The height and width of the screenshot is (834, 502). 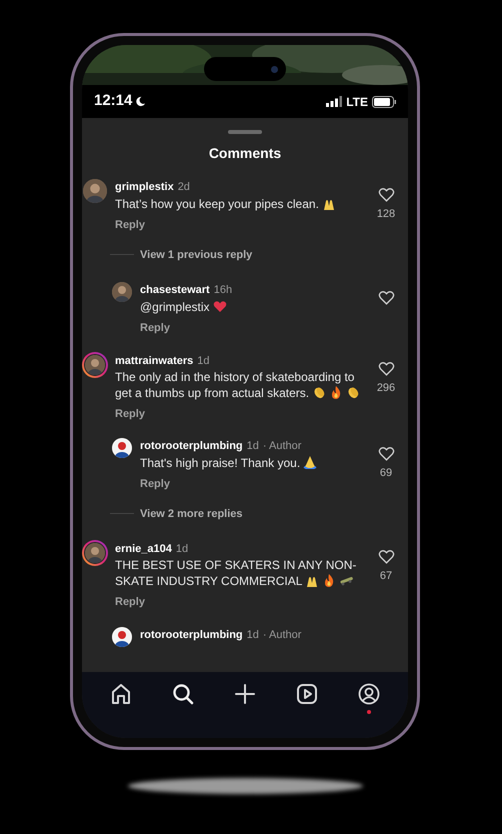 What do you see at coordinates (245, 132) in the screenshot?
I see `drag-handle` at bounding box center [245, 132].